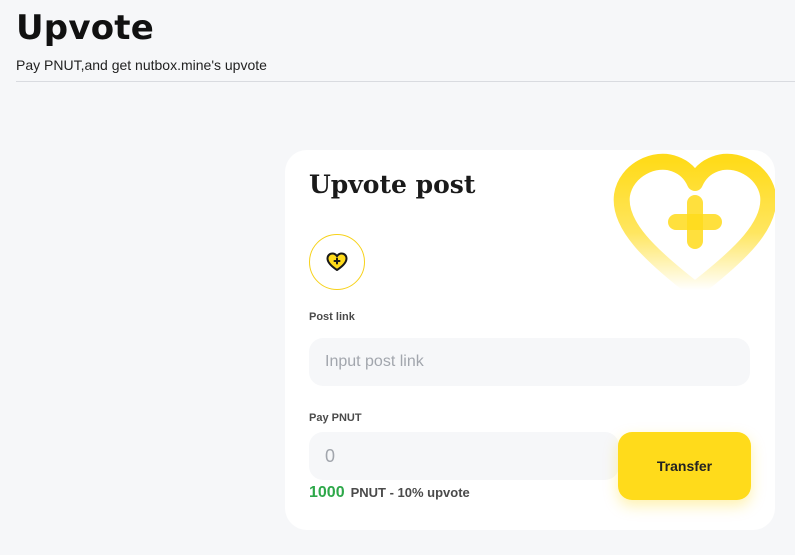 This screenshot has height=555, width=795. Describe the element at coordinates (684, 466) in the screenshot. I see `transfer-button: Transfer` at that location.